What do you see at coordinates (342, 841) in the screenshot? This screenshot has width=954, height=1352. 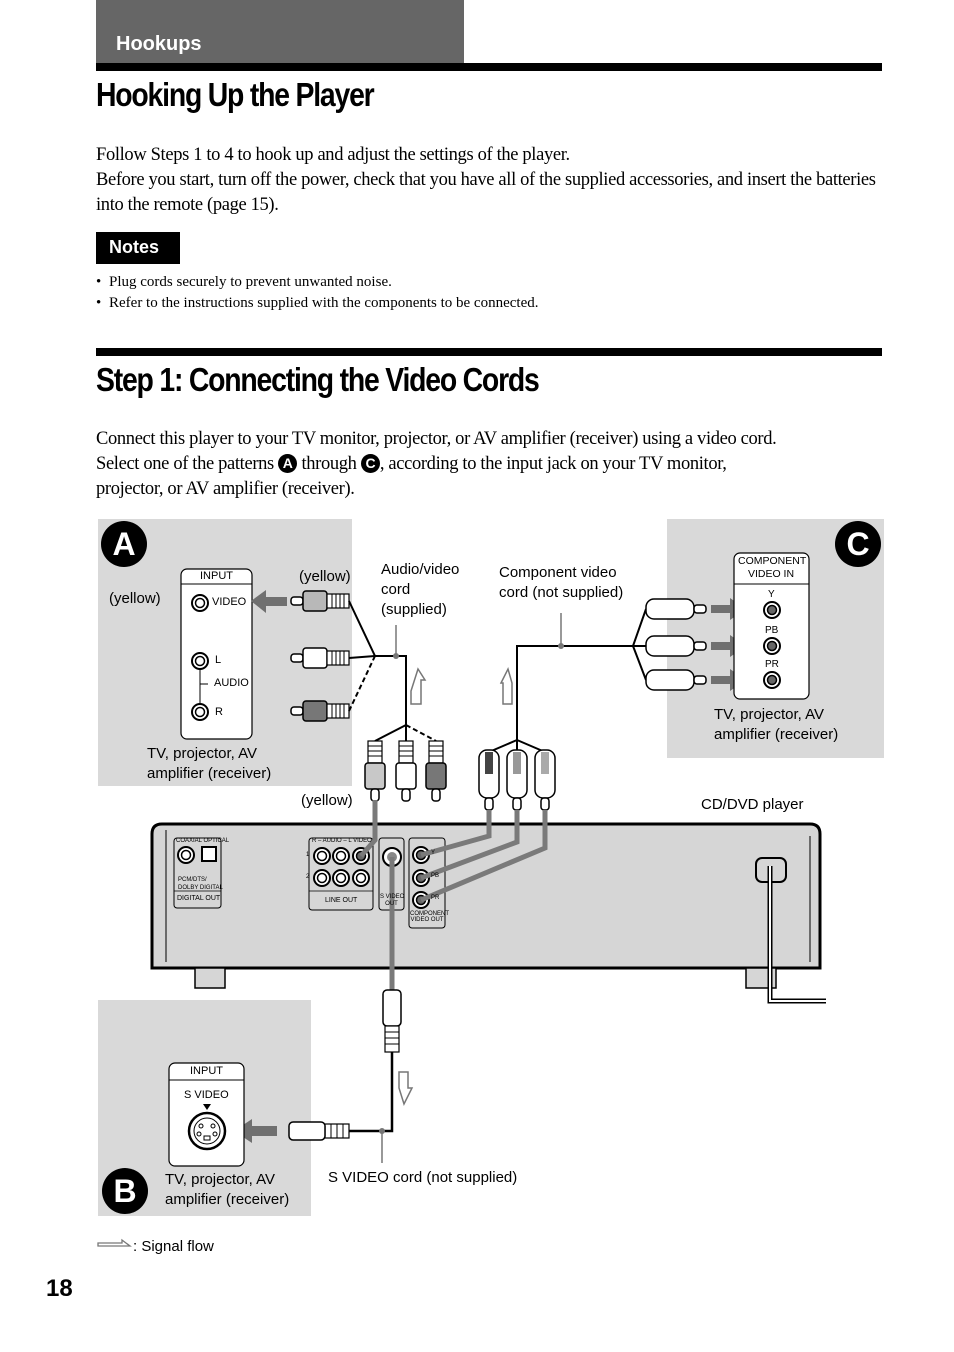 I see `line-out-header: R – AUDIO – L VIDEO` at bounding box center [342, 841].